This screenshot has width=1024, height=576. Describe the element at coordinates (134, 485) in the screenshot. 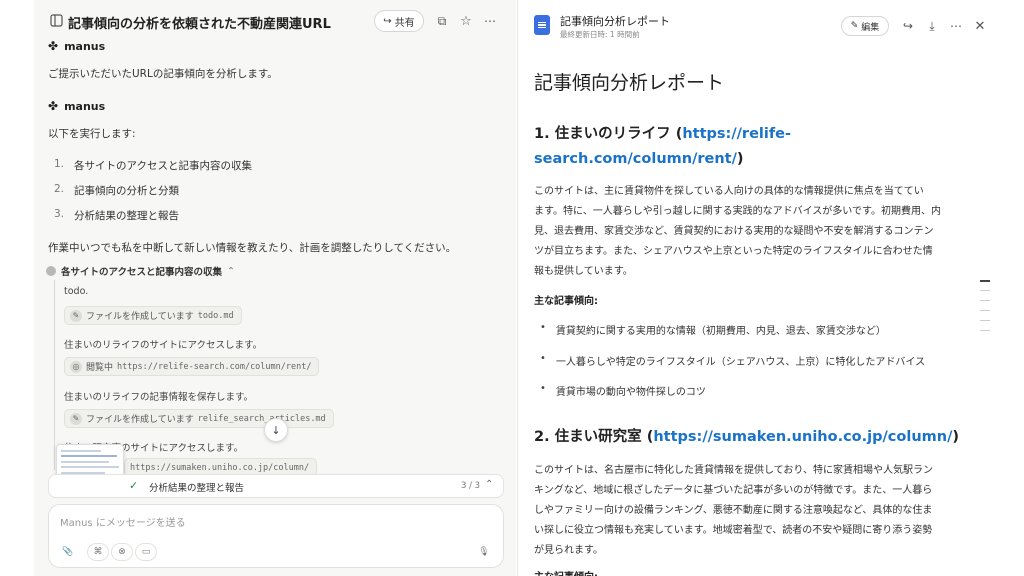

I see `check-icon: ✓` at that location.